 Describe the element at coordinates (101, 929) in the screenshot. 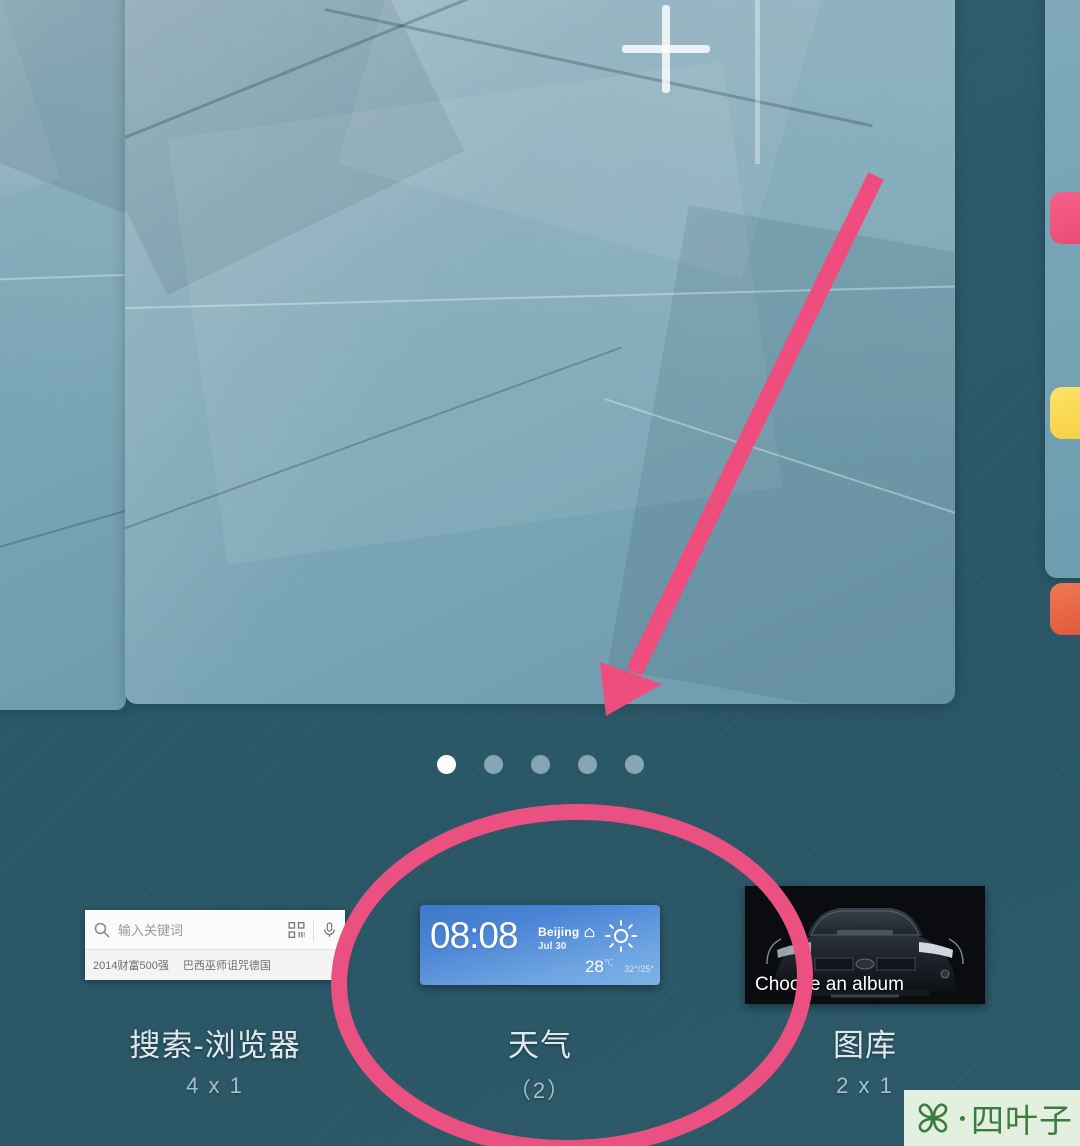

I see `search-icon` at that location.